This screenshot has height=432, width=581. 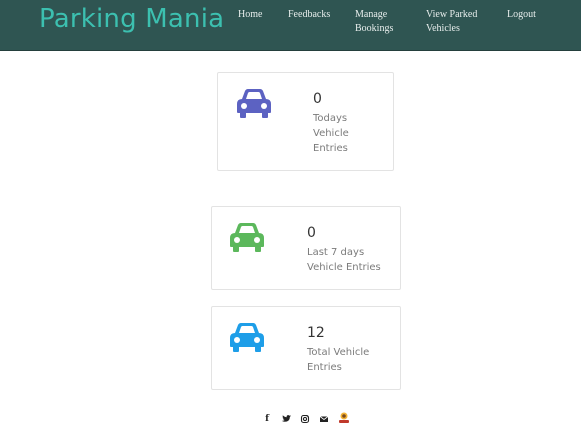 What do you see at coordinates (338, 360) in the screenshot?
I see `stat-label: Total Vehicle Entries` at bounding box center [338, 360].